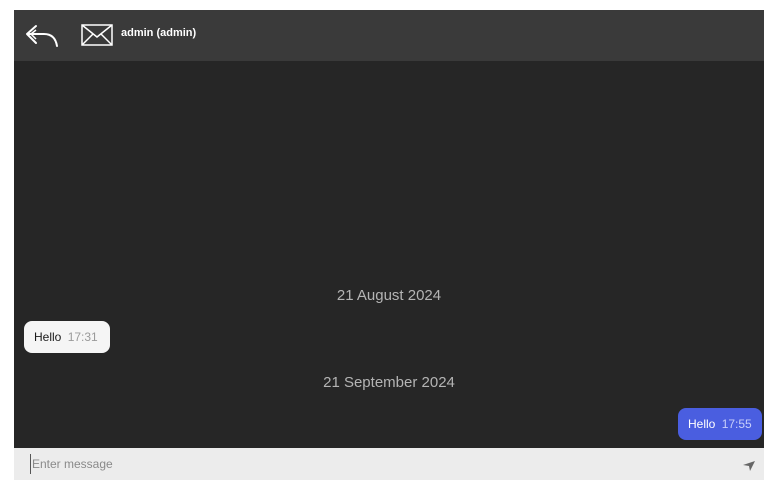 This screenshot has height=480, width=764. What do you see at coordinates (97, 35) in the screenshot?
I see `envelope-icon` at bounding box center [97, 35].